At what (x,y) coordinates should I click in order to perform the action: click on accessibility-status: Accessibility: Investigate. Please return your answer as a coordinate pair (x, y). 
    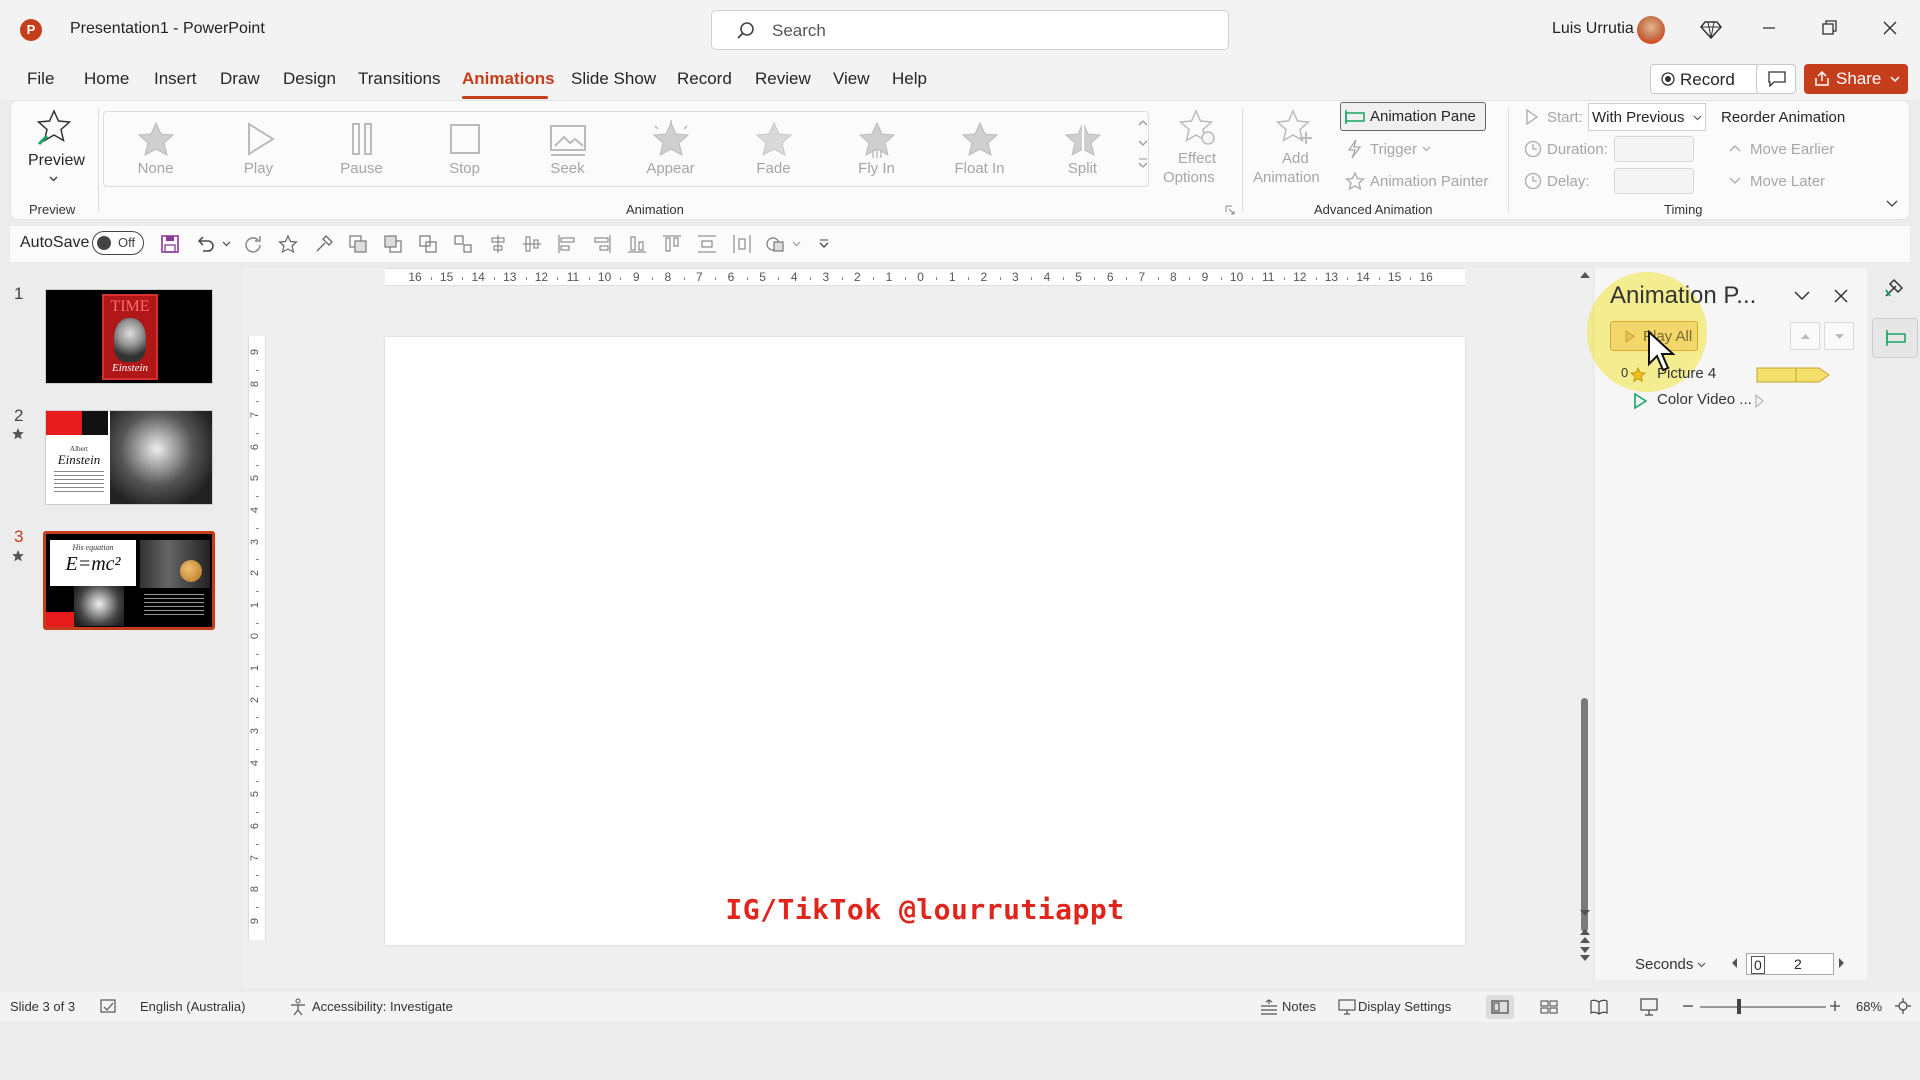
    Looking at the image, I should click on (382, 1006).